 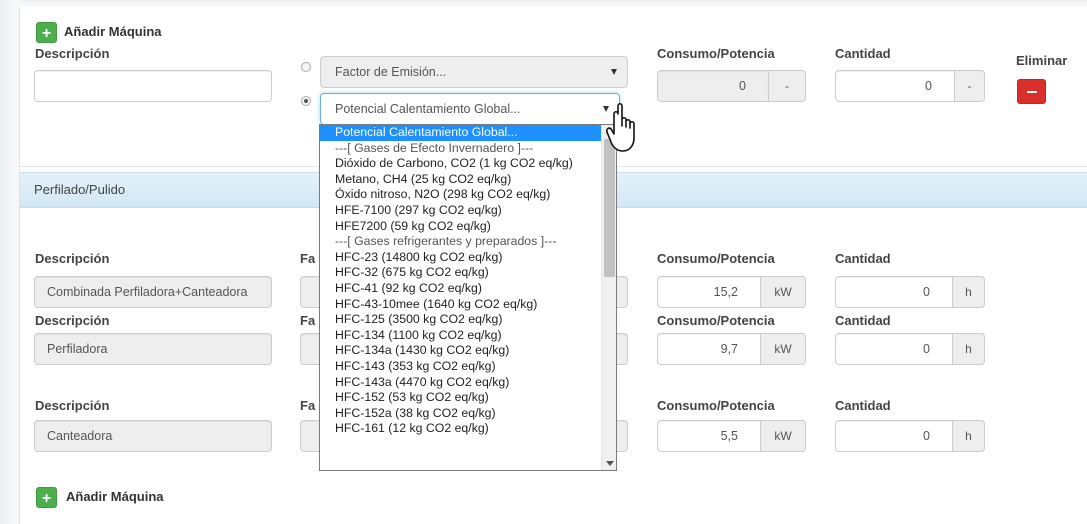 What do you see at coordinates (716, 258) in the screenshot?
I see `row1-consumo-label: Consumo/Potencia` at bounding box center [716, 258].